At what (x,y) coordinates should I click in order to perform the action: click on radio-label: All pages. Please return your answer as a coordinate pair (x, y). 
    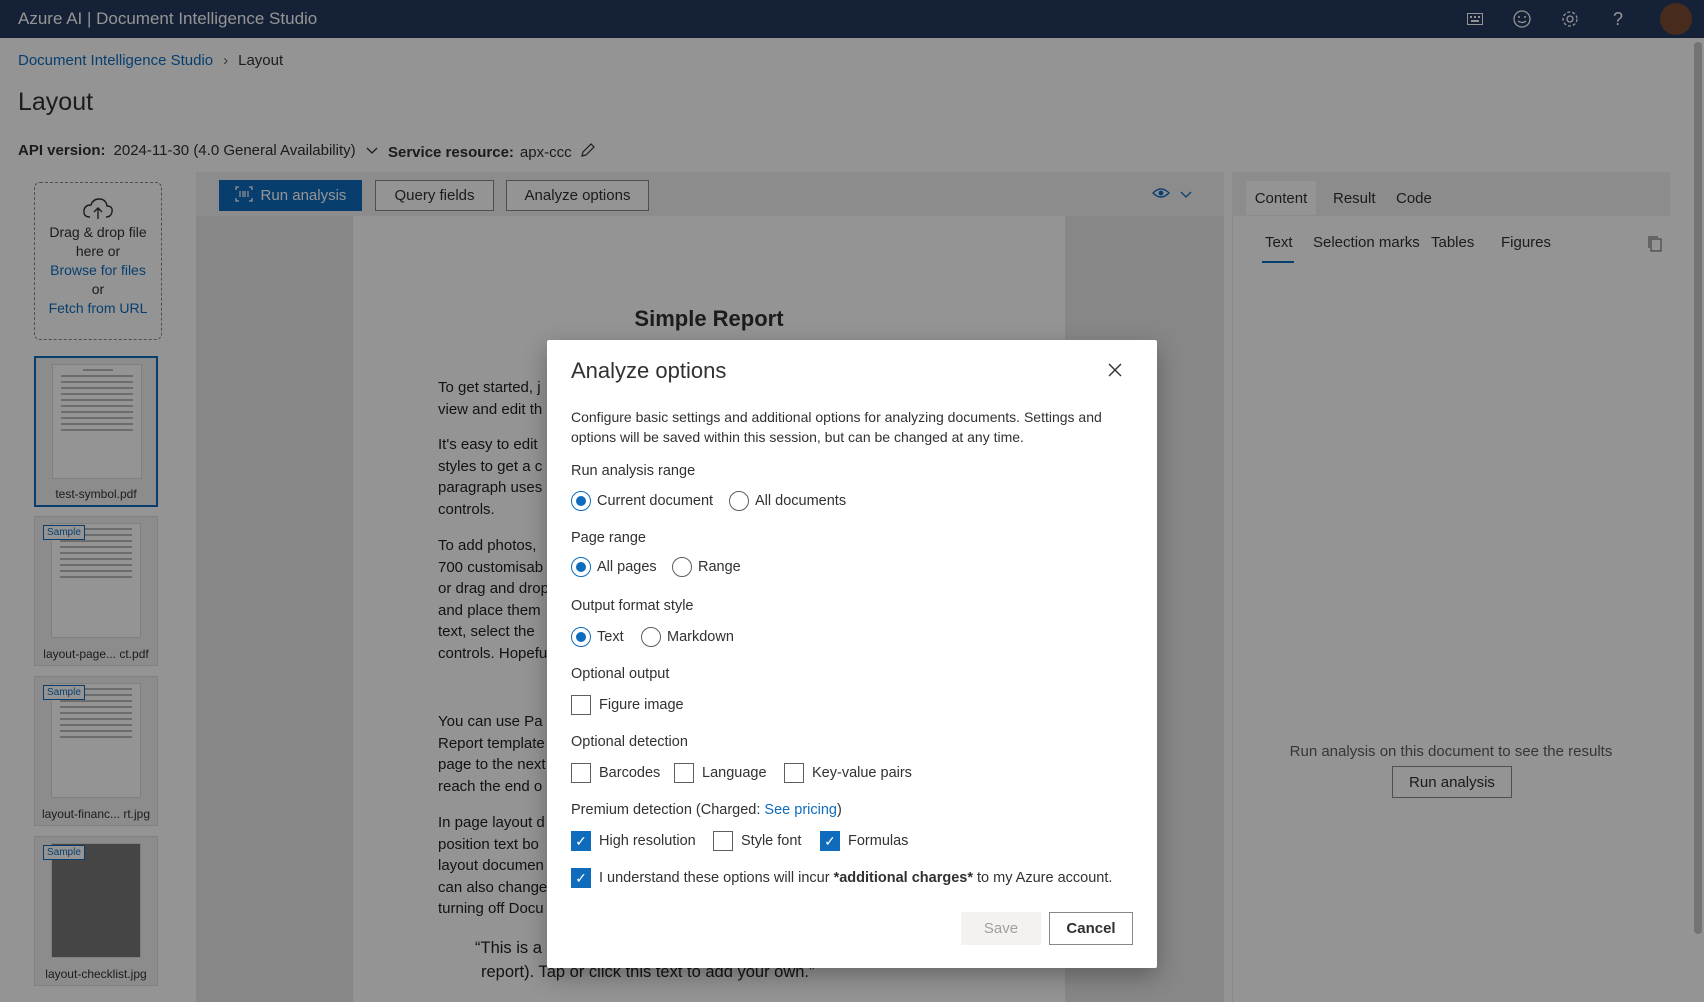
    Looking at the image, I should click on (627, 567).